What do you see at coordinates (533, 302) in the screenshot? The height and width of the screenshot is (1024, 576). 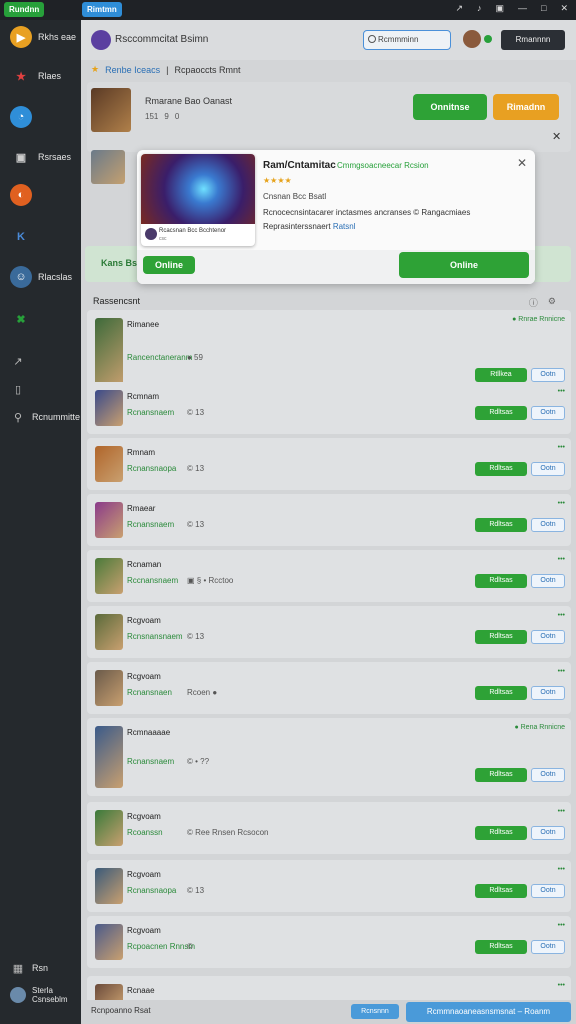 I see `info-icon: ⓘ` at bounding box center [533, 302].